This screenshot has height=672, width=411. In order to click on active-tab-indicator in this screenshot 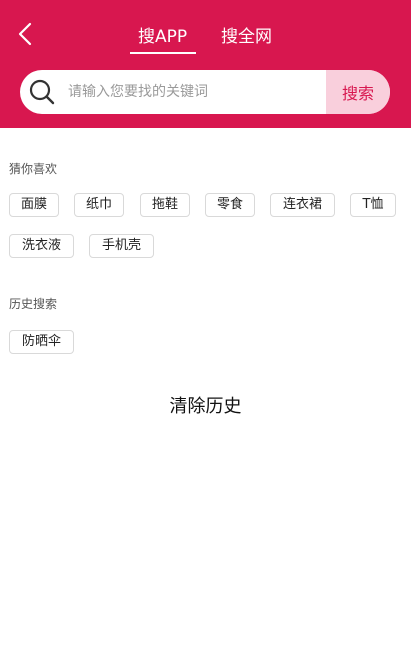, I will do `click(163, 53)`.